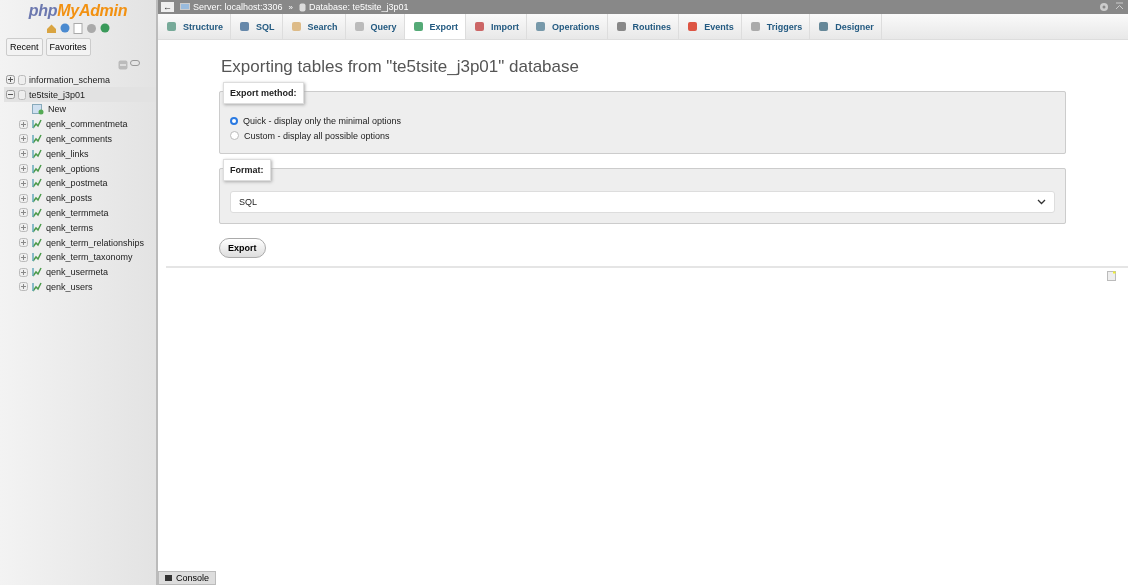 This screenshot has height=585, width=1128. I want to click on table-item: qenk_usermeta, so click(80, 272).